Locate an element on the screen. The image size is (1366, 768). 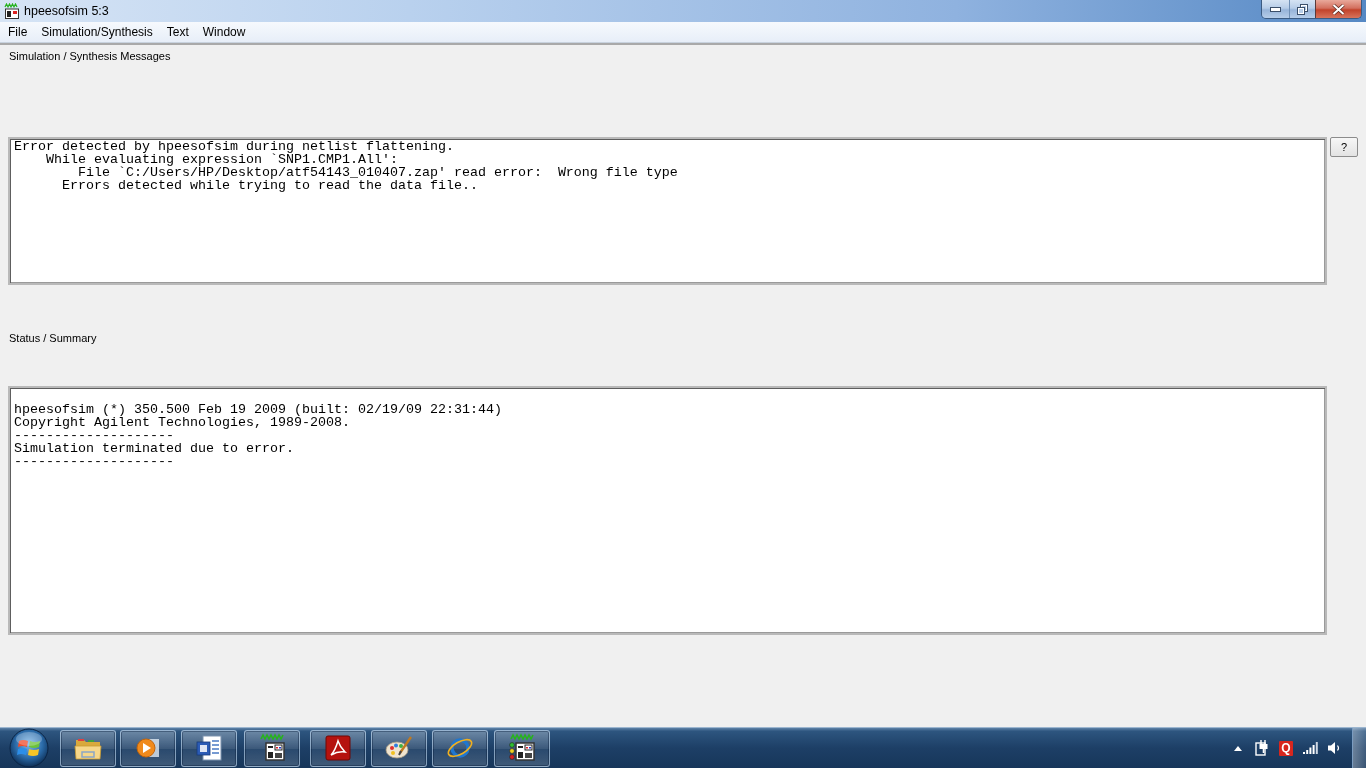
minimize-icon is located at coordinates (1275, 9).